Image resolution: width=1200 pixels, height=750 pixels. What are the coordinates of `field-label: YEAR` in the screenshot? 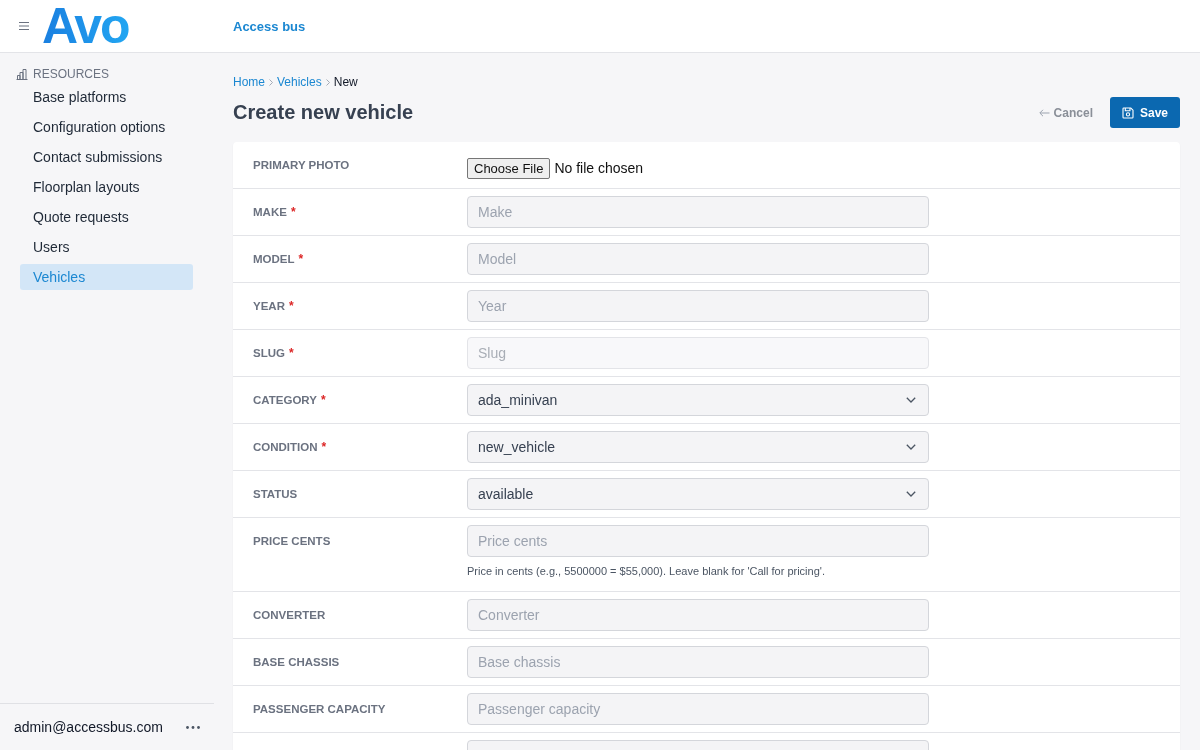 It's located at (269, 306).